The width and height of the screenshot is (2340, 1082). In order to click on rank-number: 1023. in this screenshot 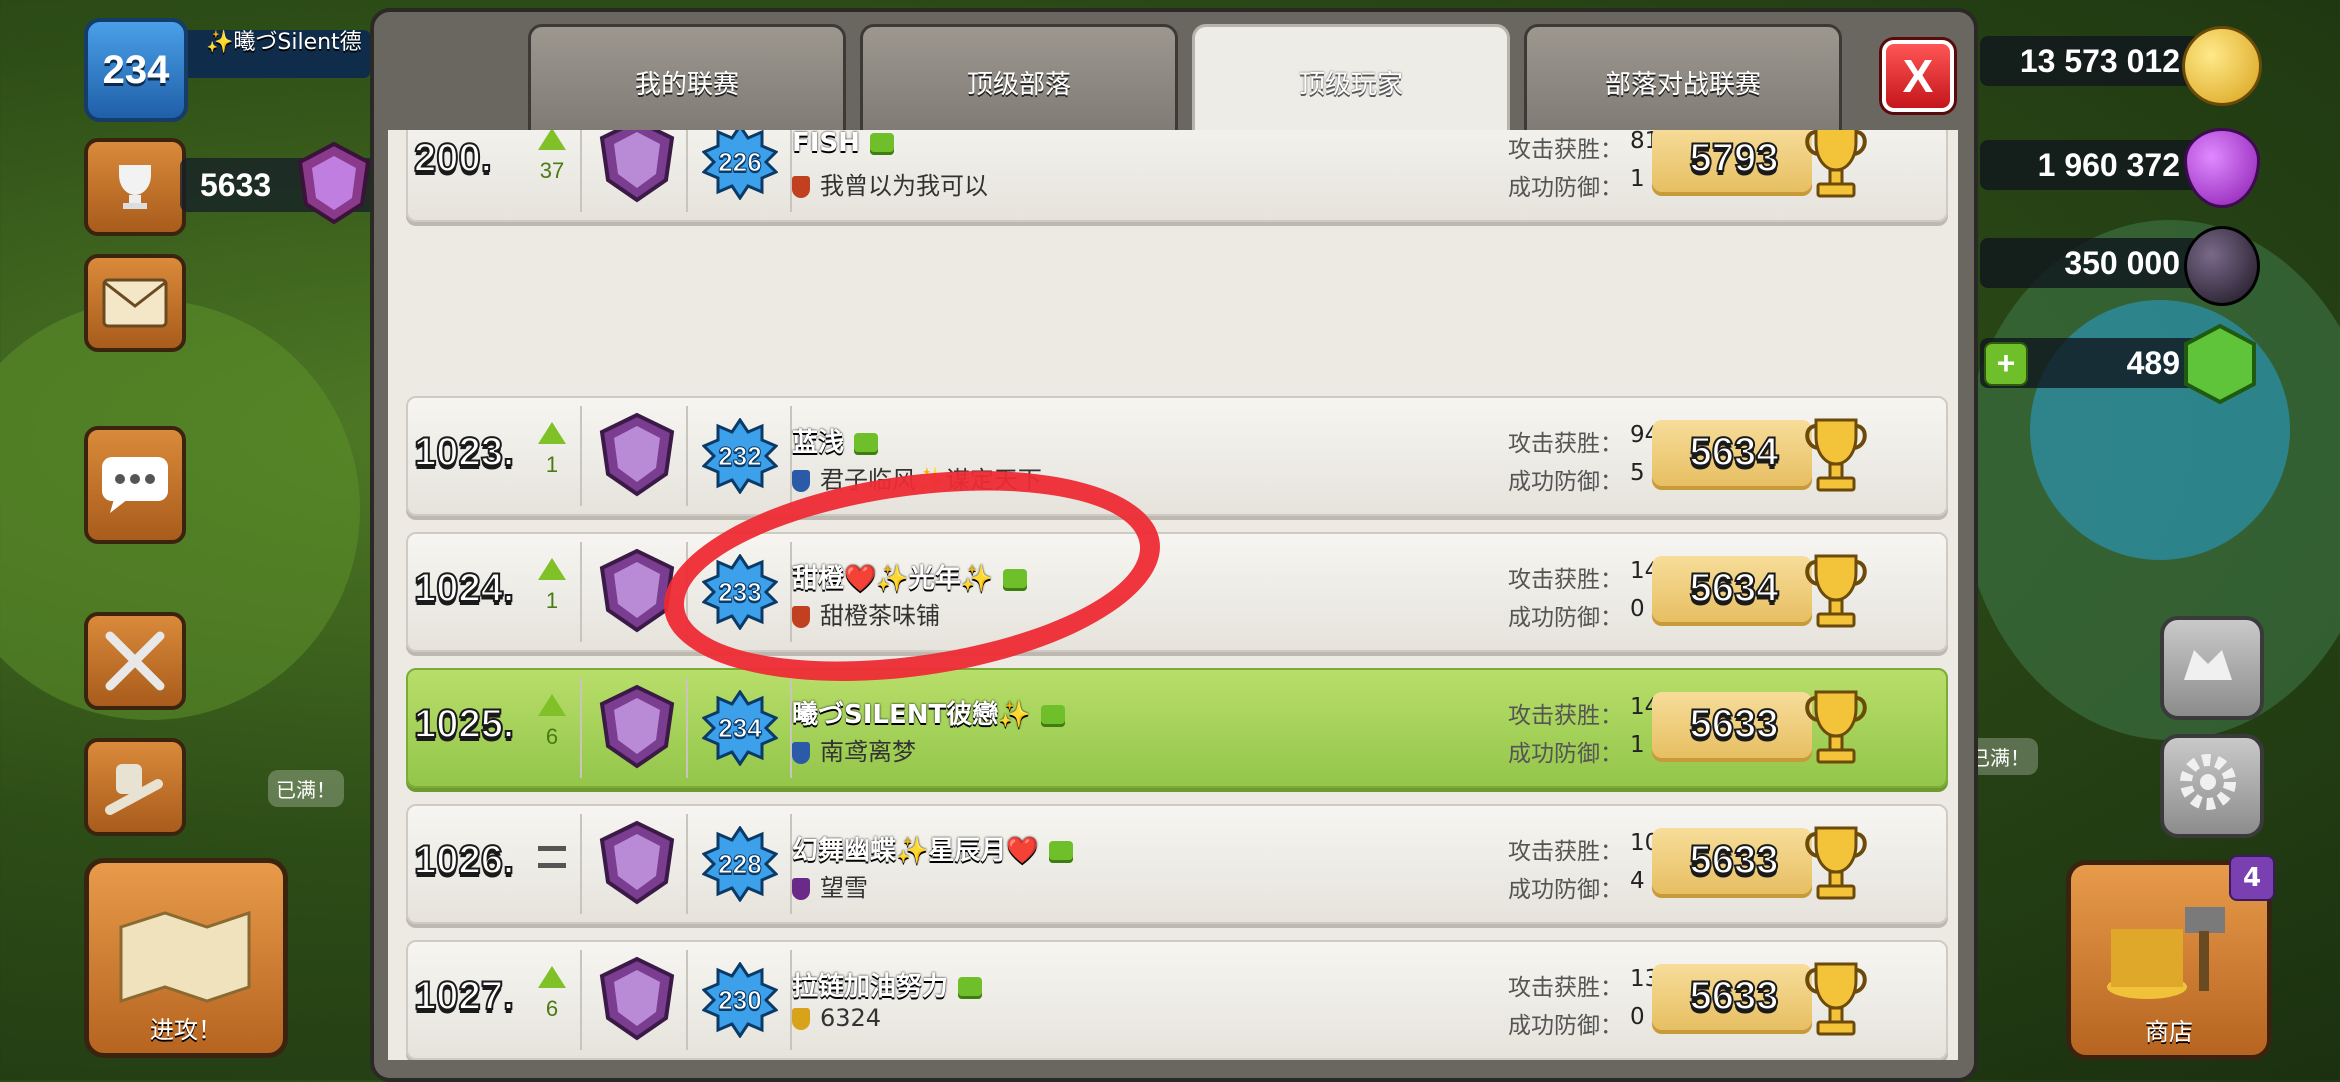, I will do `click(464, 452)`.